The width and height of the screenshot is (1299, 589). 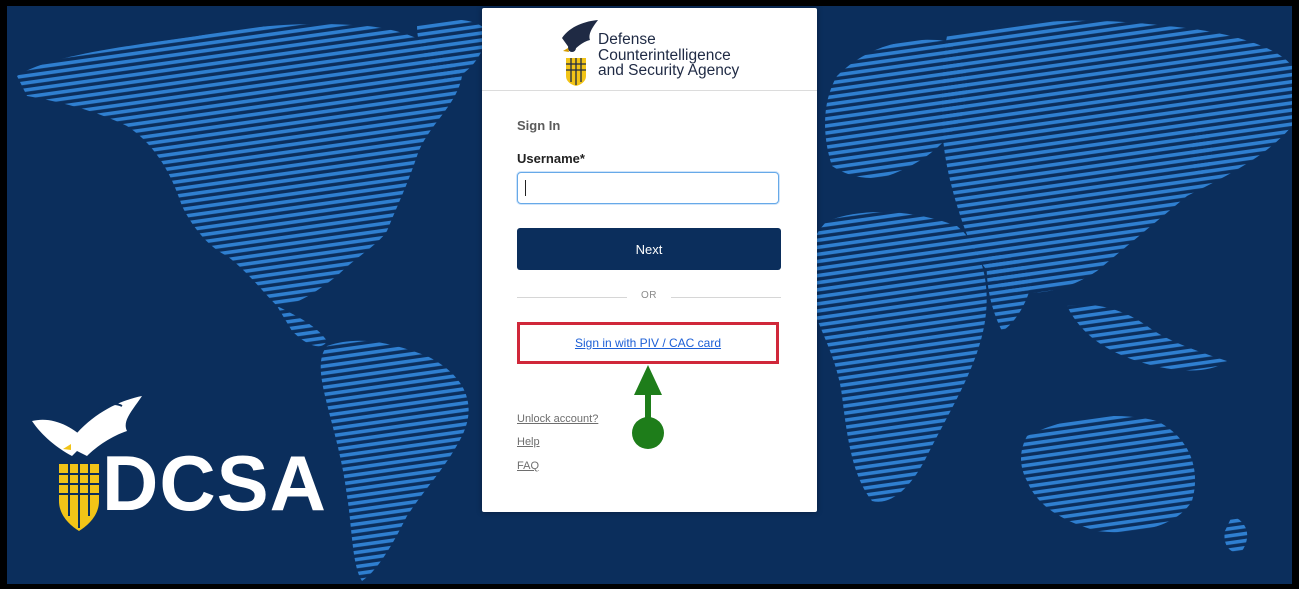 What do you see at coordinates (557, 419) in the screenshot?
I see `unlock-account-link: Unlock account?` at bounding box center [557, 419].